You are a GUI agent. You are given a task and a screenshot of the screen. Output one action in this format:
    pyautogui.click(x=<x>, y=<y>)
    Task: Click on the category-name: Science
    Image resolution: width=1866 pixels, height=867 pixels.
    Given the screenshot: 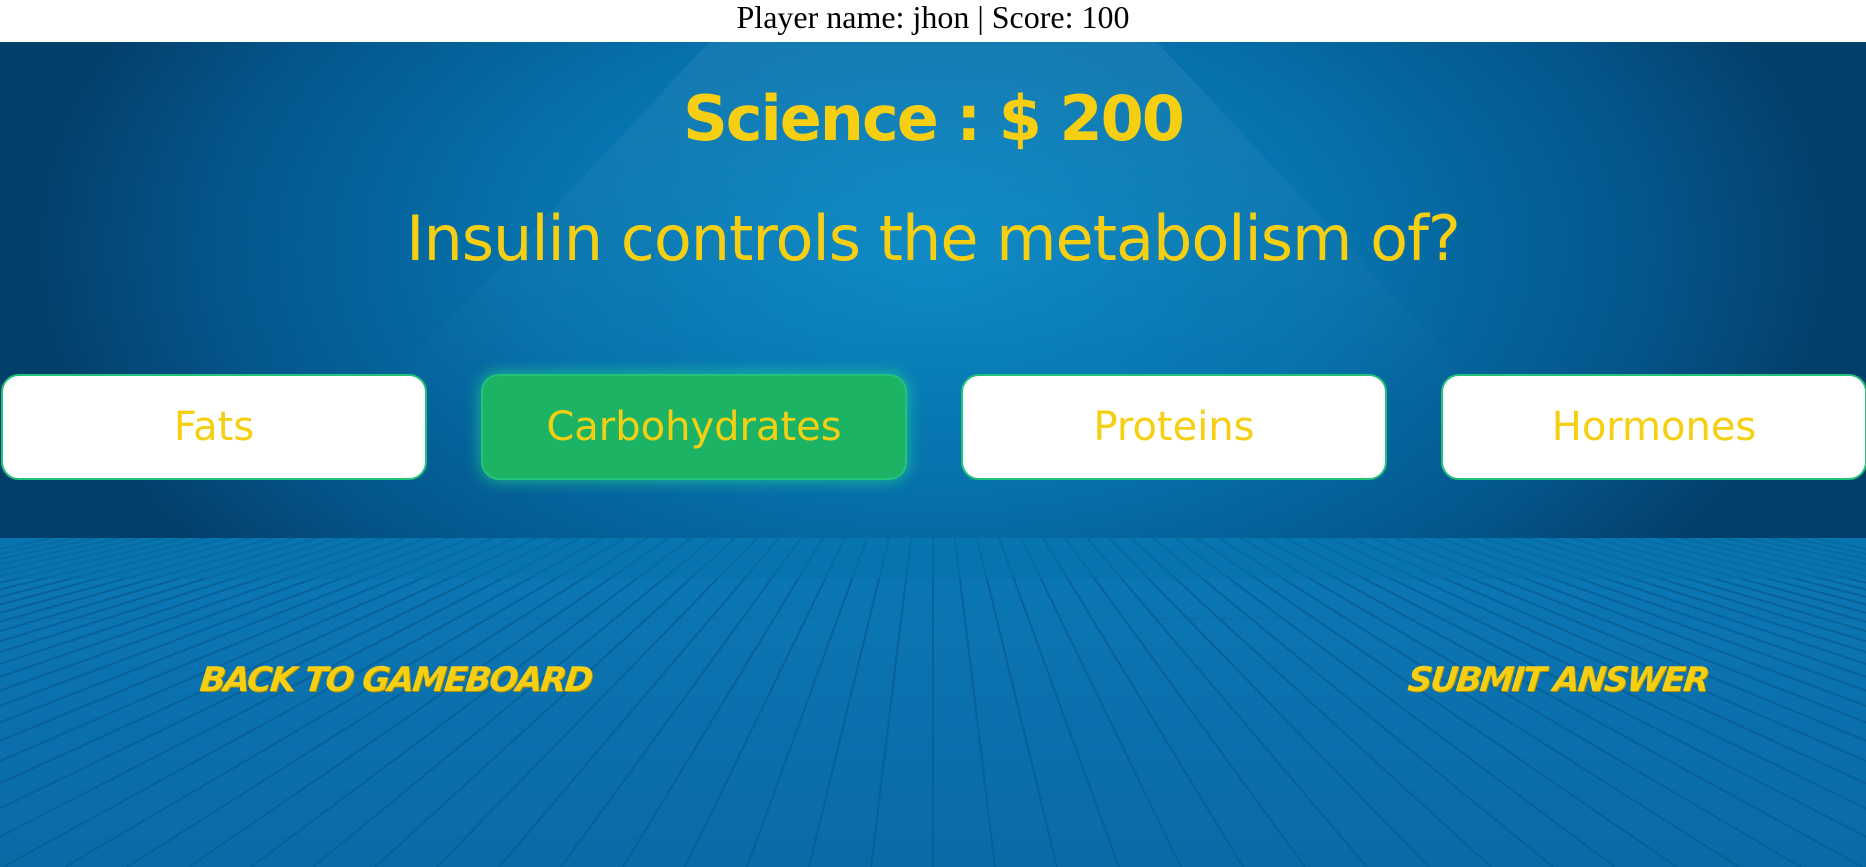 What is the action you would take?
    pyautogui.click(x=811, y=118)
    